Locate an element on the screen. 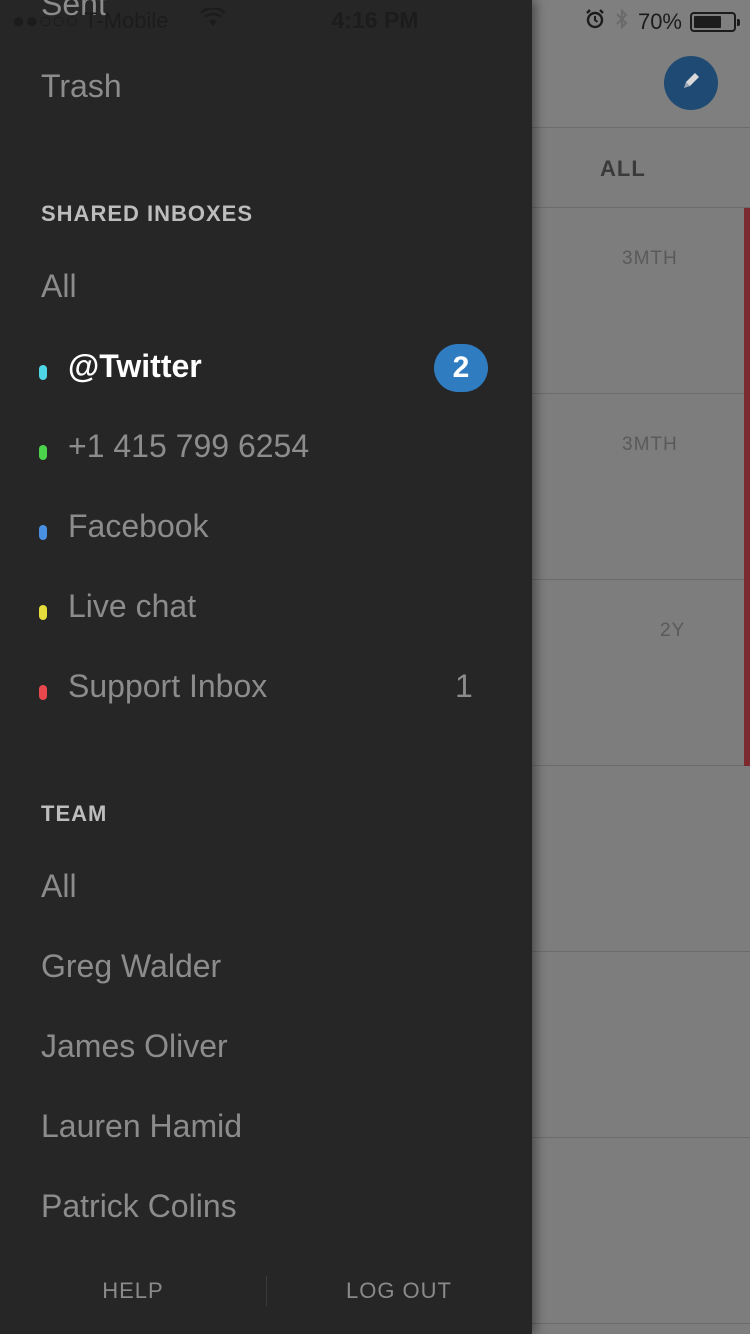 Image resolution: width=750 pixels, height=1334 pixels. inbox-label: @Twitter is located at coordinates (135, 366).